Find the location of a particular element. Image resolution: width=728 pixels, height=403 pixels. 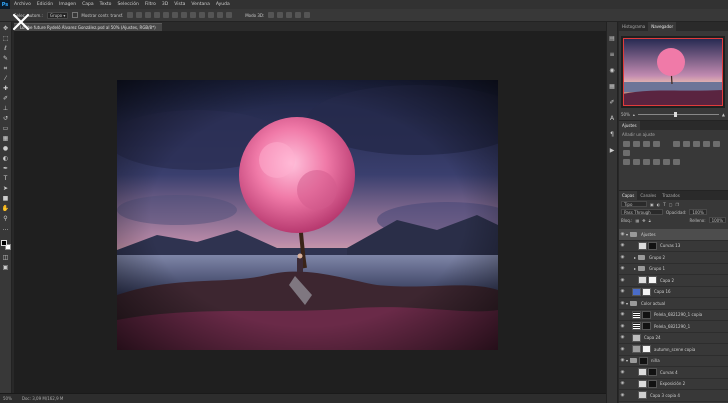

color-swatches is located at coordinates (5, 245).